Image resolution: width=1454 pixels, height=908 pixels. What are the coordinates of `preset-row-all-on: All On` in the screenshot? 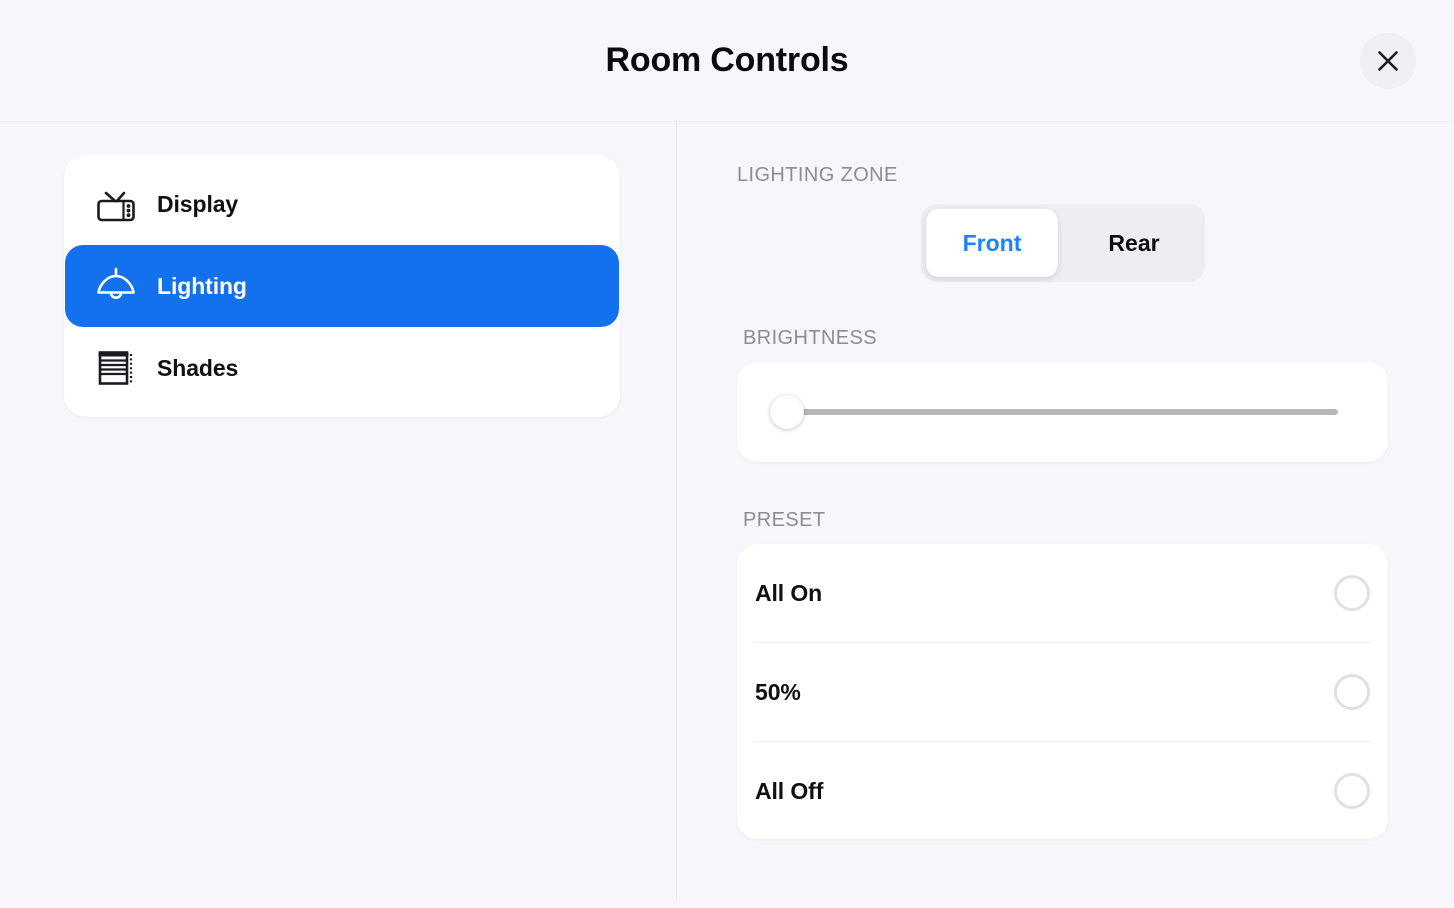 It's located at (1062, 593).